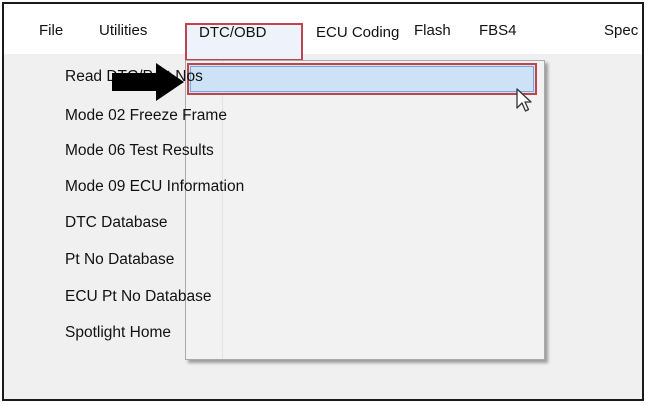 The width and height of the screenshot is (648, 405). What do you see at coordinates (118, 333) in the screenshot?
I see `menu-item-spotlight-home: Spotlight Home` at bounding box center [118, 333].